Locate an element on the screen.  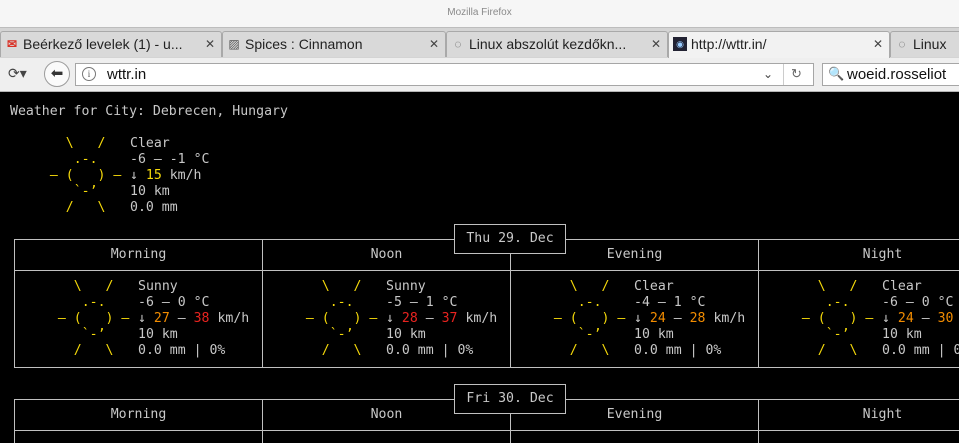
tab-label: Linux a is located at coordinates (931, 44).